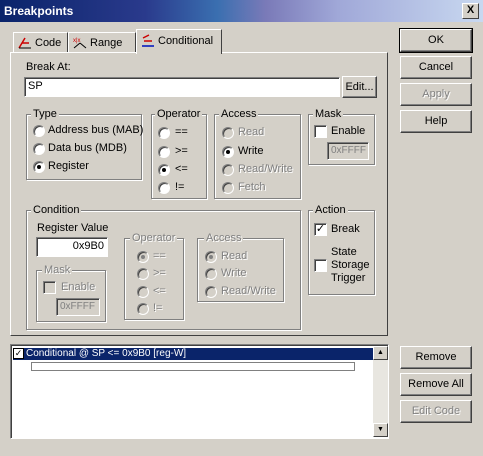 This screenshot has width=483, height=456. Describe the element at coordinates (159, 256) in the screenshot. I see `condition-operator-eq-label: ==` at that location.